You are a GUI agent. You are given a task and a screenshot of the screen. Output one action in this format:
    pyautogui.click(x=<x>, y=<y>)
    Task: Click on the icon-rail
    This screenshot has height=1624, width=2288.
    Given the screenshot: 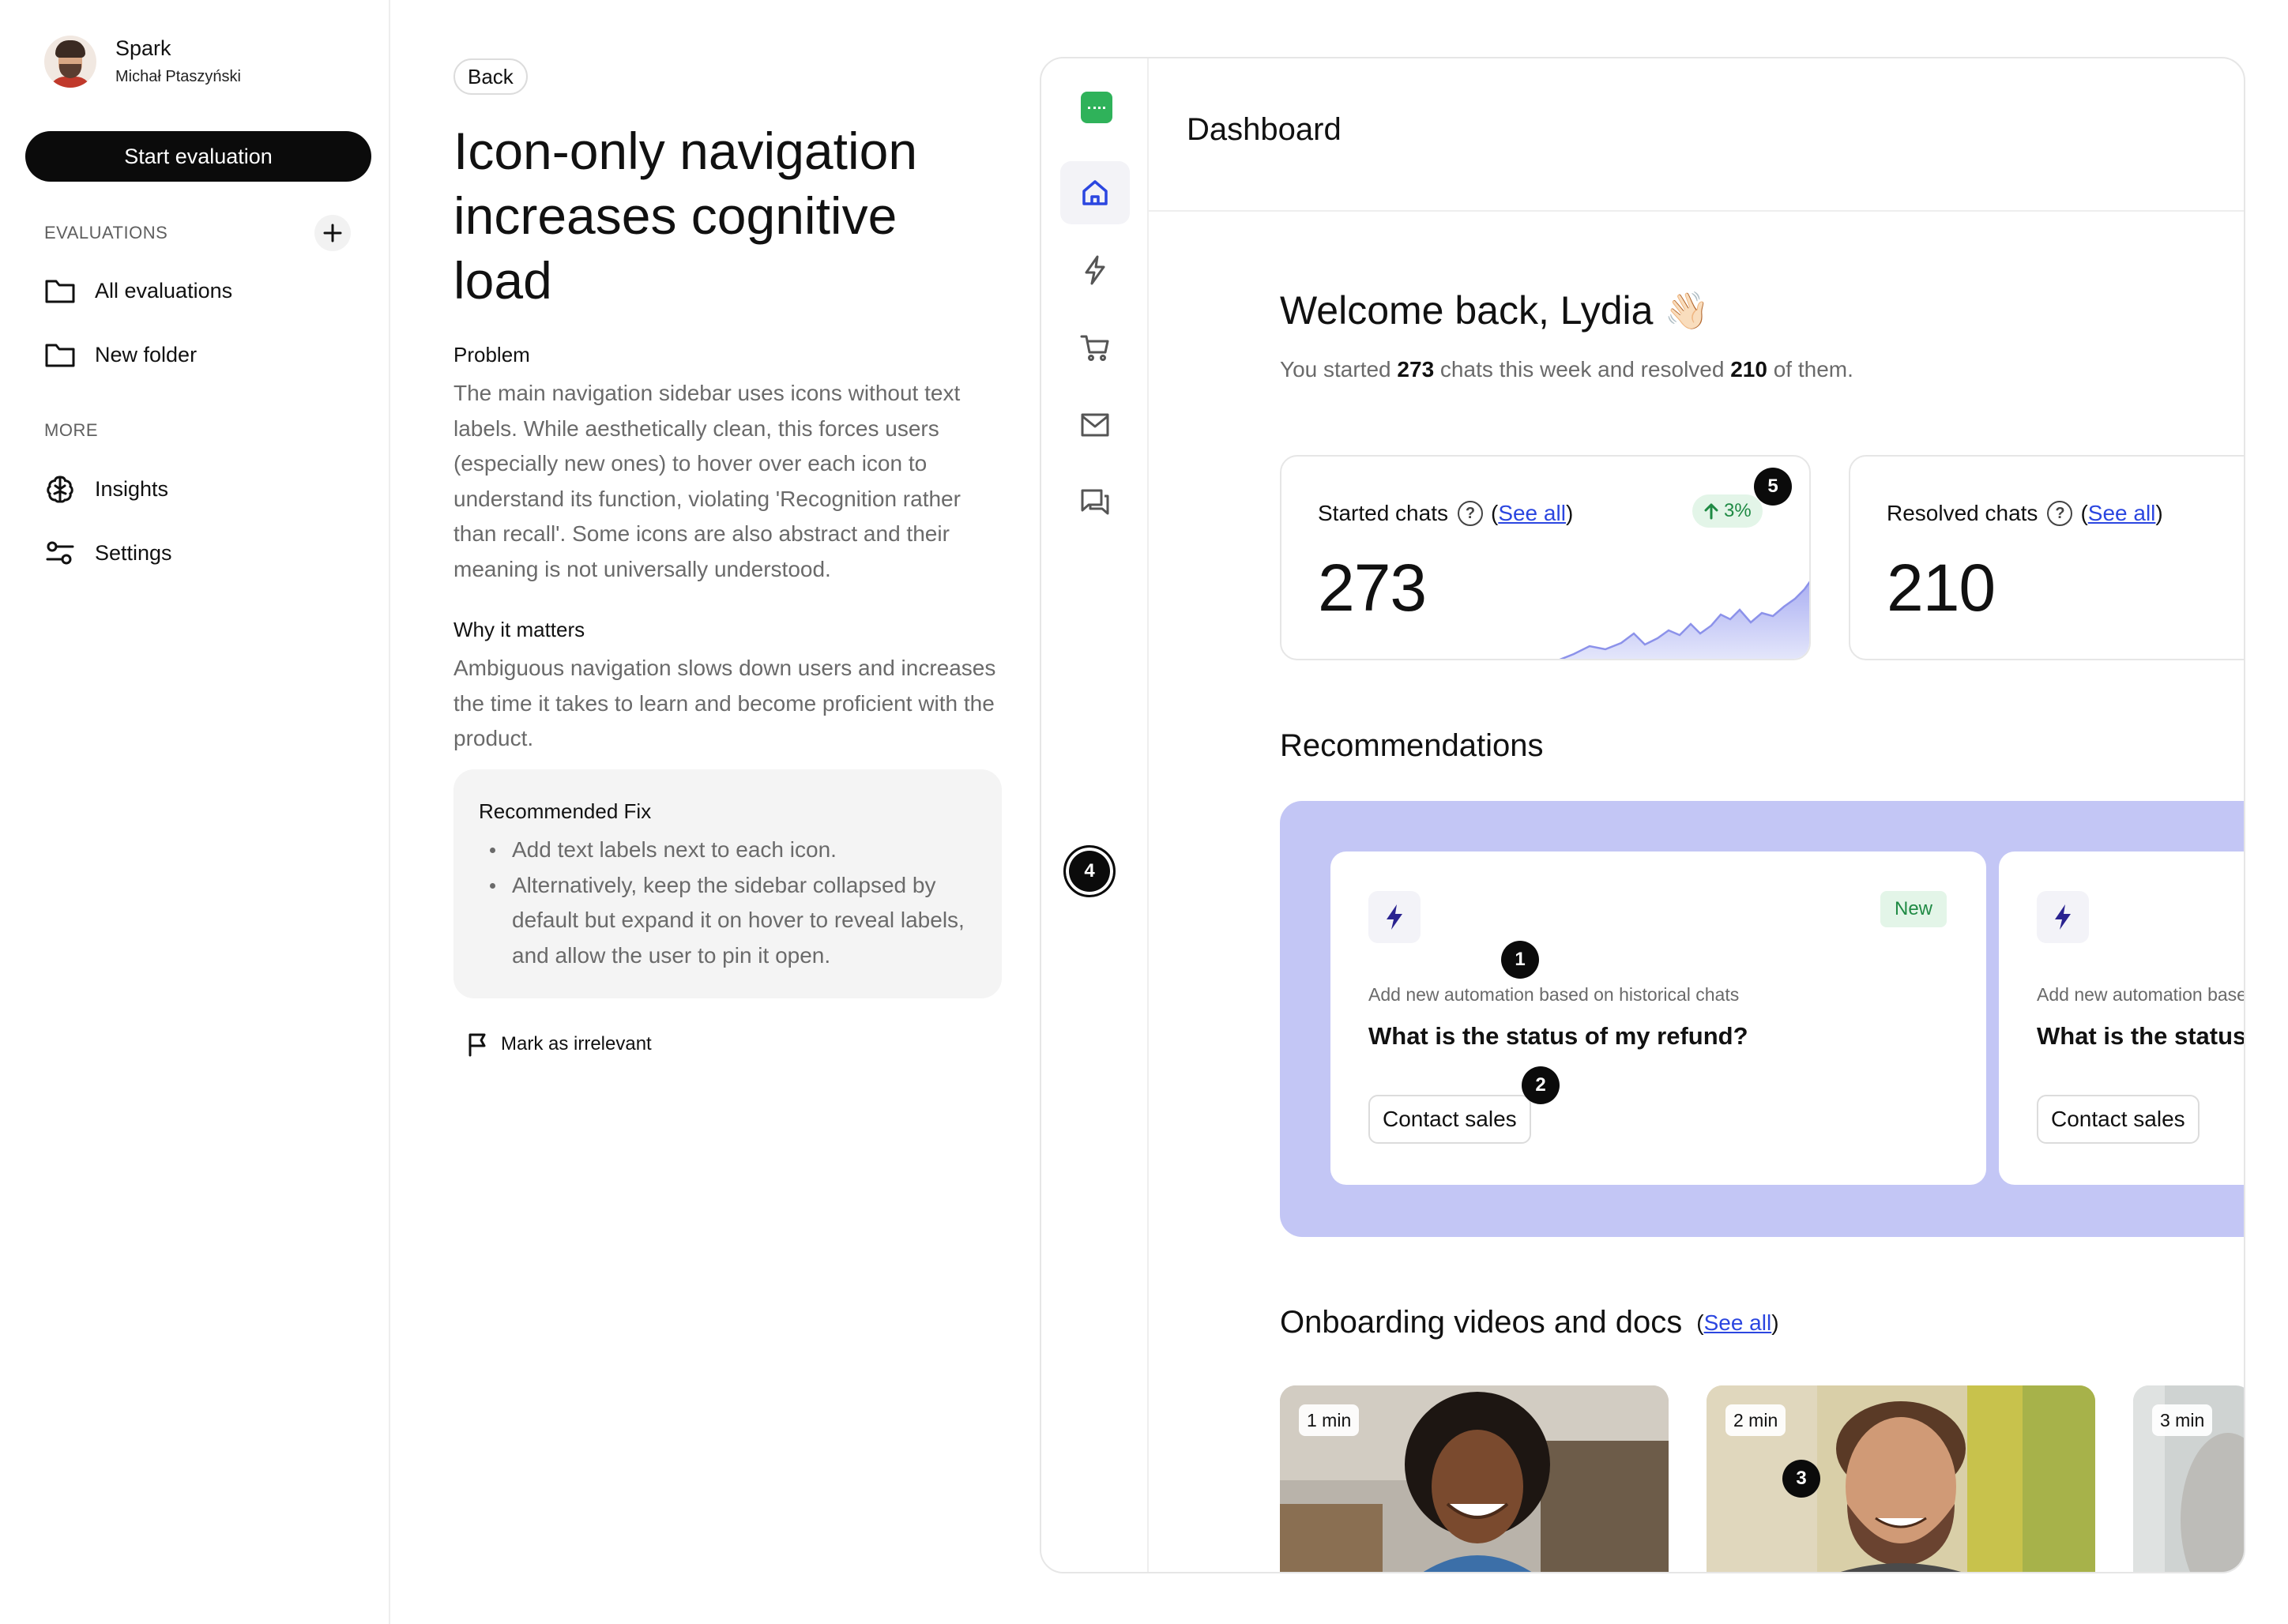 What is the action you would take?
    pyautogui.click(x=1095, y=815)
    